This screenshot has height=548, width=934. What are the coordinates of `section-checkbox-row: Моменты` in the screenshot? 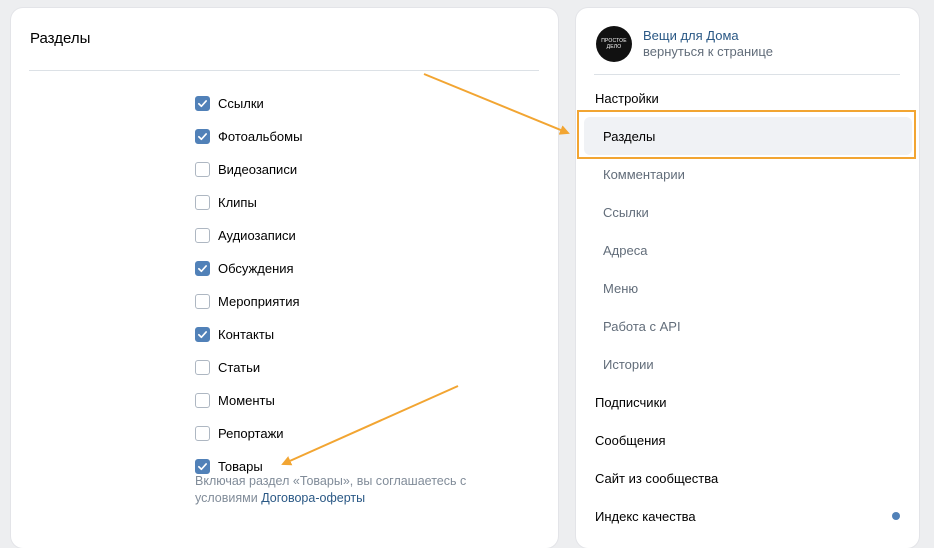 It's located at (248, 400).